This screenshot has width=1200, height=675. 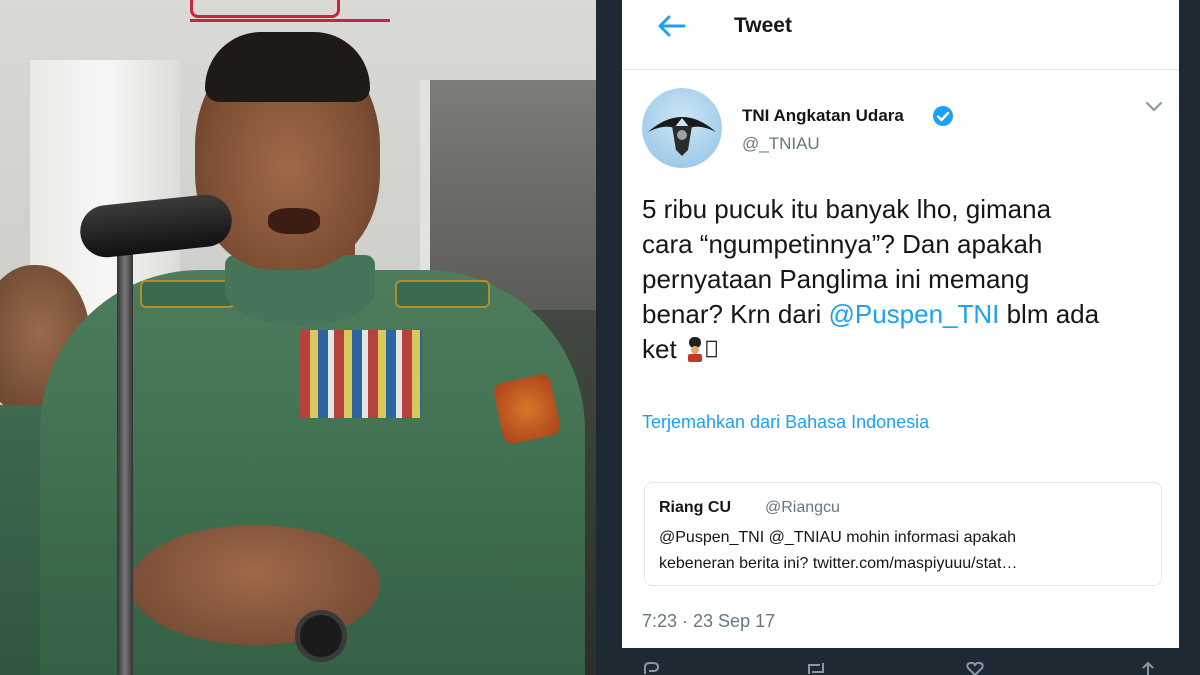 What do you see at coordinates (913, 314) in the screenshot?
I see `mention-link: @Puspen_TNI` at bounding box center [913, 314].